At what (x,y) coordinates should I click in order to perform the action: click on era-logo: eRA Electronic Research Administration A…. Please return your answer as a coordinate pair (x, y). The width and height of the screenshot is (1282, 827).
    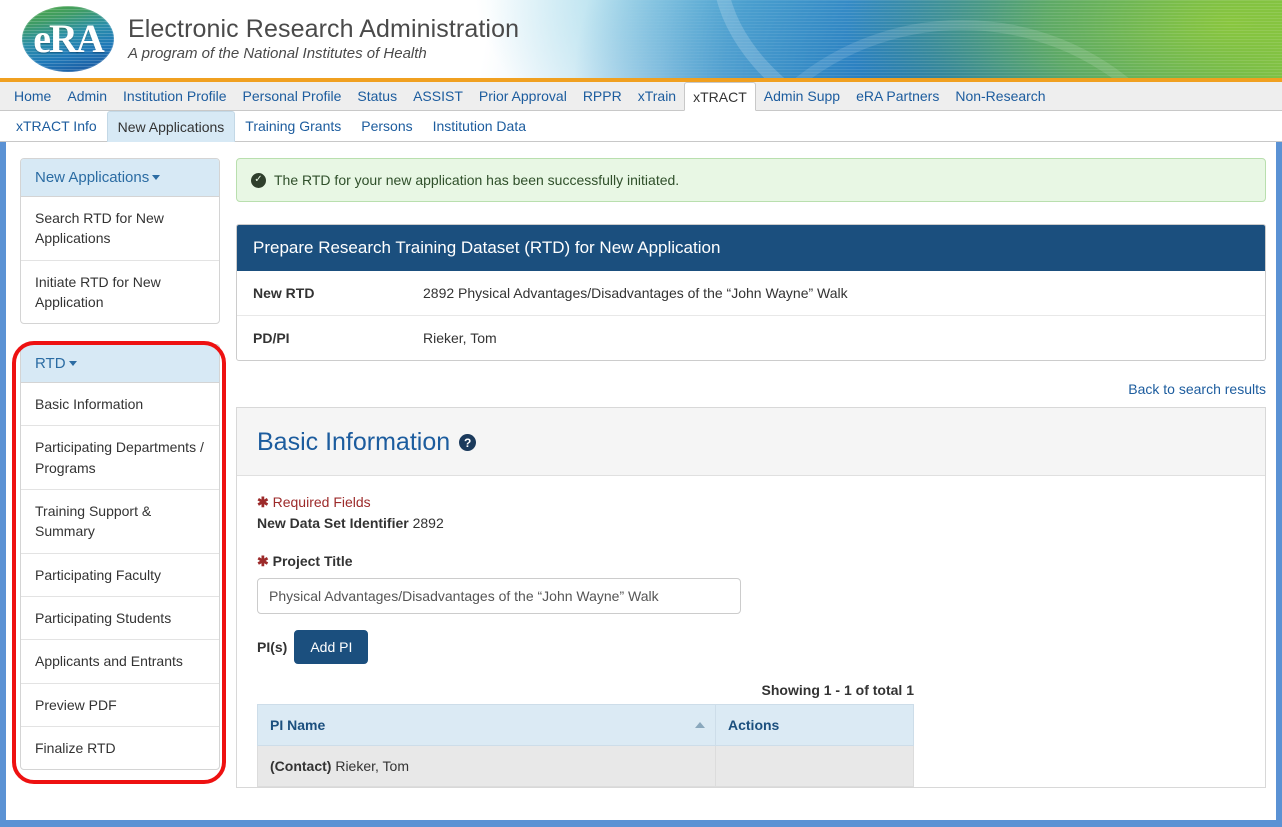
    Looking at the image, I should click on (270, 39).